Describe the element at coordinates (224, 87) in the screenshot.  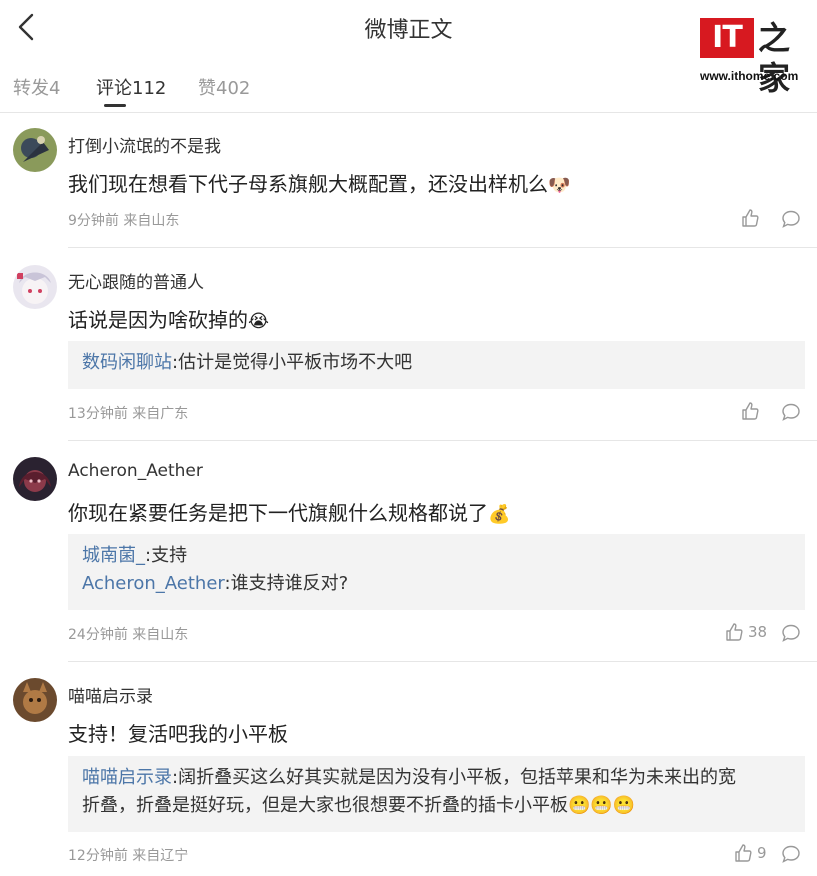
I see `tab-likes: 赞402` at that location.